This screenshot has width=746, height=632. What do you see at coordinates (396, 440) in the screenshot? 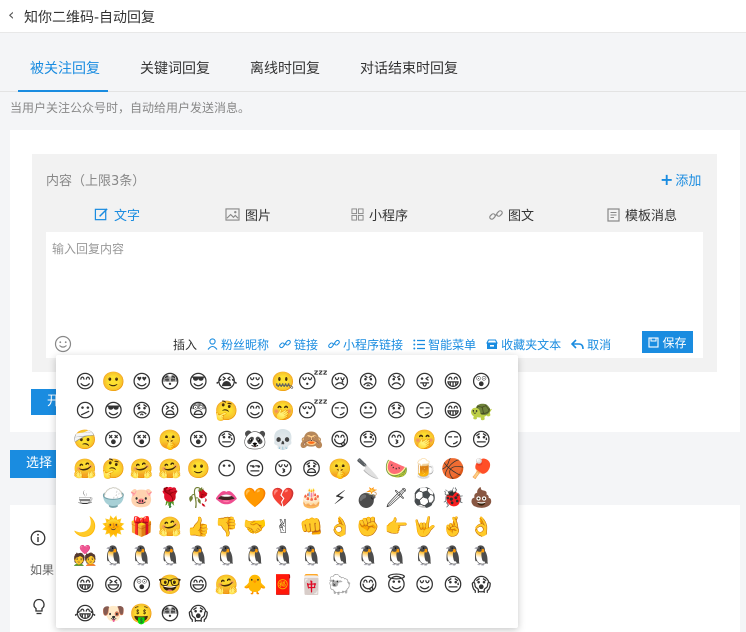
I see `emoji-item: 😙` at bounding box center [396, 440].